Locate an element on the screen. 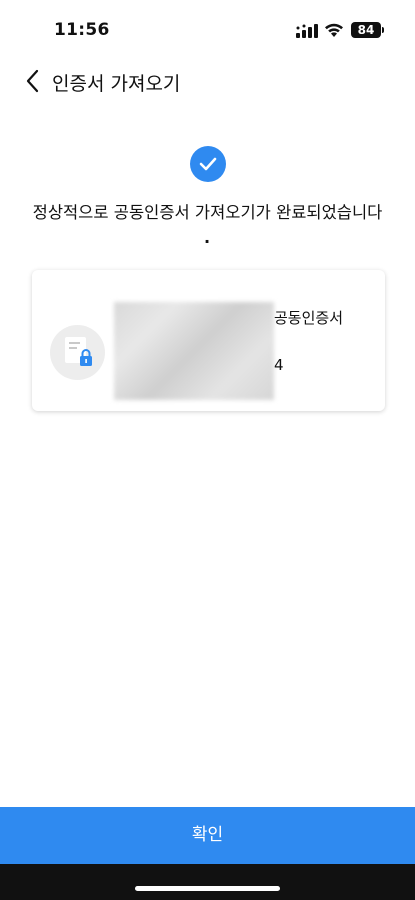  wifi-icon is located at coordinates (334, 30).